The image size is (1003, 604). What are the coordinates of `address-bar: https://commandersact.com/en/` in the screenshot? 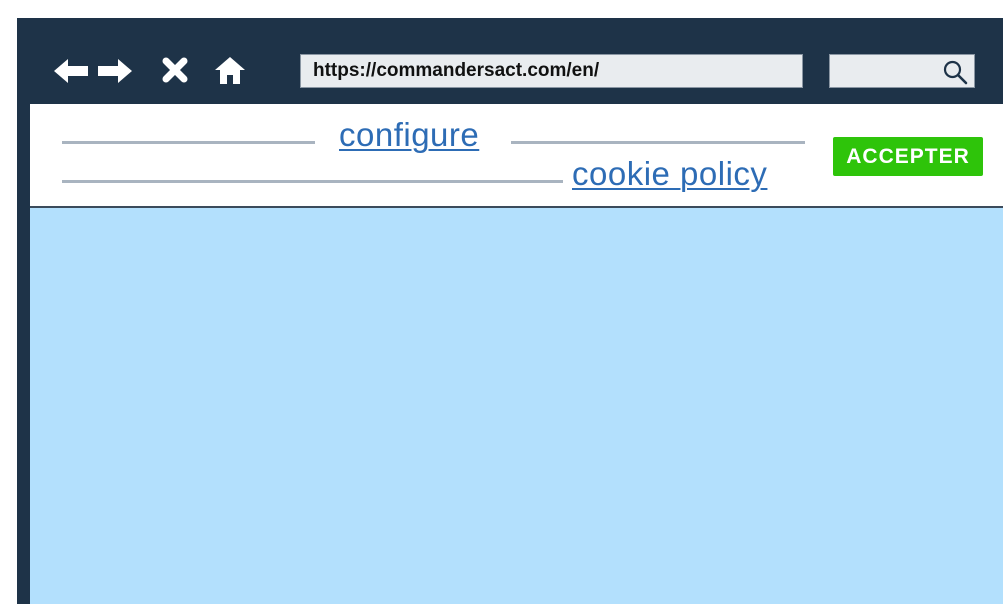 It's located at (551, 71).